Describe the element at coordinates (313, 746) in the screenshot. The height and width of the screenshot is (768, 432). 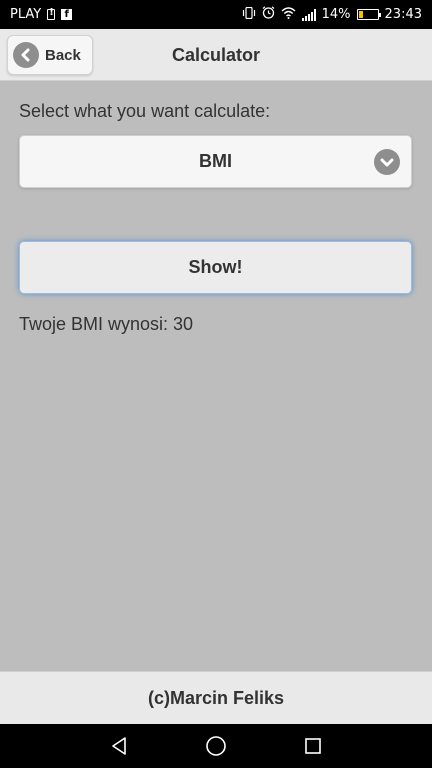
I see `recents-square-icon` at that location.